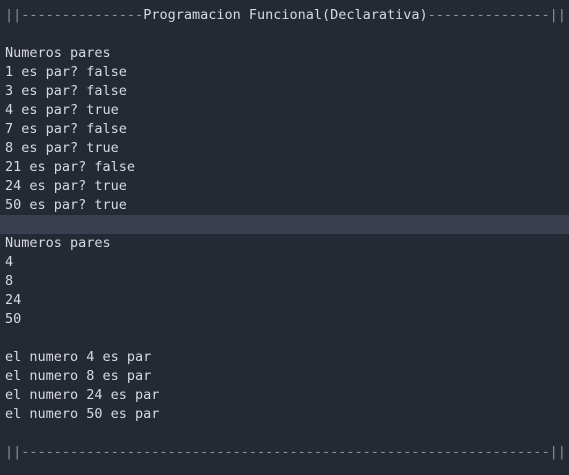  Describe the element at coordinates (70, 167) in the screenshot. I see `section1-line: 21 es par? false` at that location.